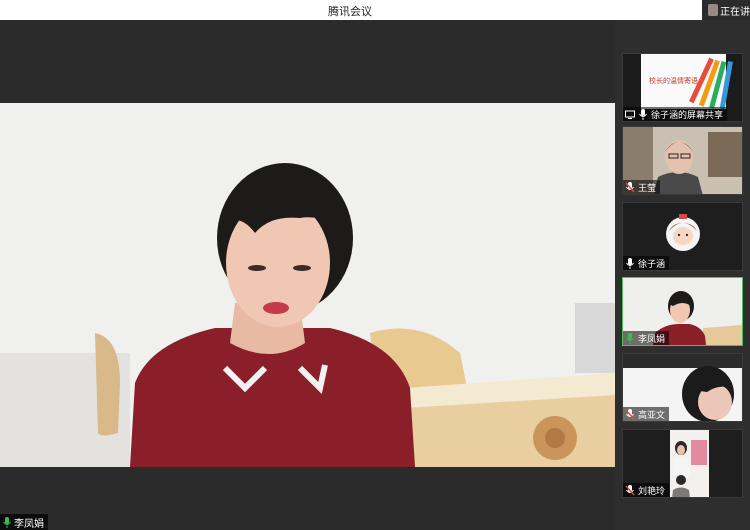 Image resolution: width=750 pixels, height=530 pixels. What do you see at coordinates (682, 236) in the screenshot?
I see `participant-tile-xuzihan: 徐子涵` at bounding box center [682, 236].